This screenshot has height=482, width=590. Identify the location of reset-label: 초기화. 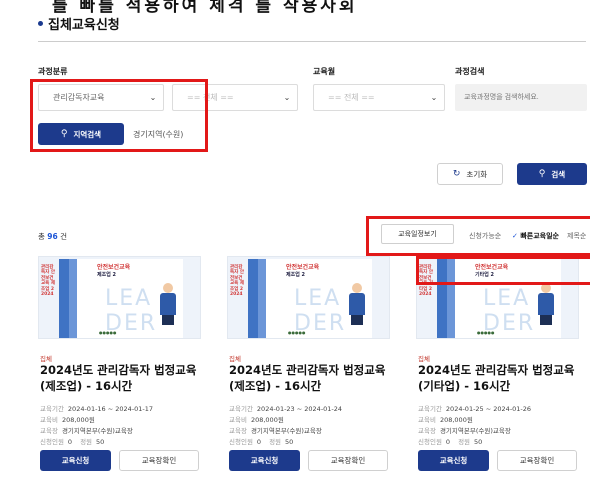
(477, 174).